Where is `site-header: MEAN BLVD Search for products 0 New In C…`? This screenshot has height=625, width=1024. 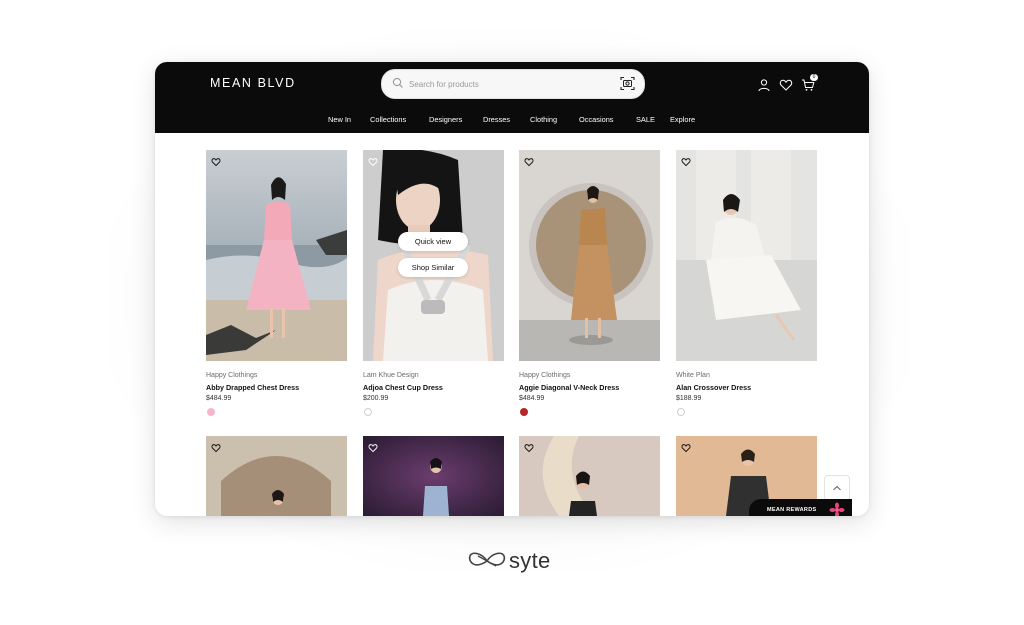
site-header: MEAN BLVD Search for products 0 New In C… is located at coordinates (512, 97).